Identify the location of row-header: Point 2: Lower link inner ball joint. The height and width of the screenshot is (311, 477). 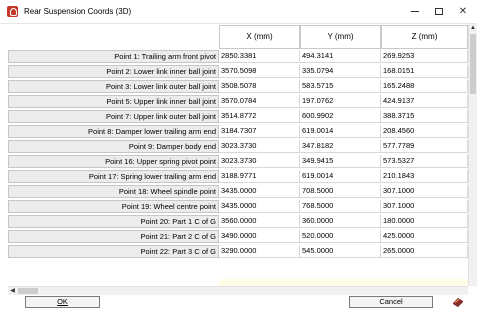
(113, 71).